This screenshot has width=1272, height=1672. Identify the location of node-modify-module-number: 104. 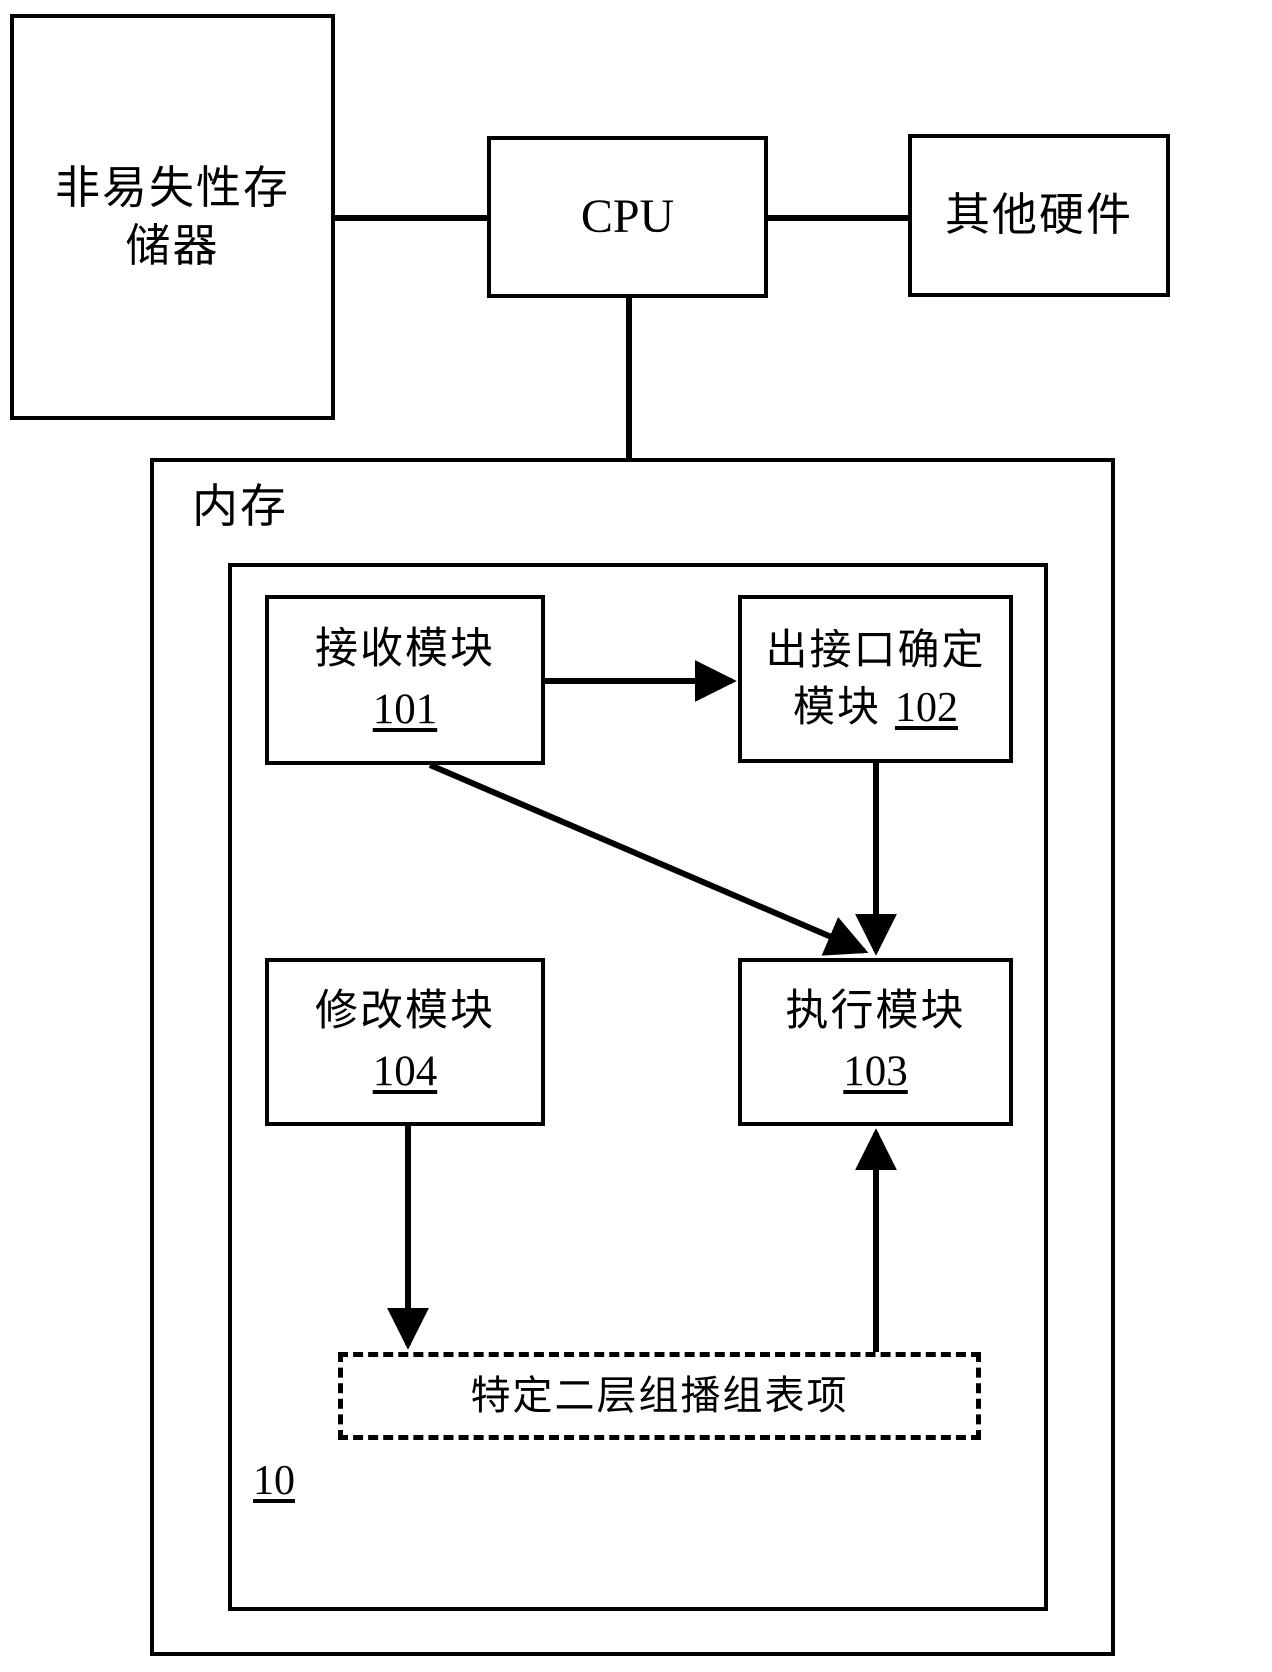
(405, 1071).